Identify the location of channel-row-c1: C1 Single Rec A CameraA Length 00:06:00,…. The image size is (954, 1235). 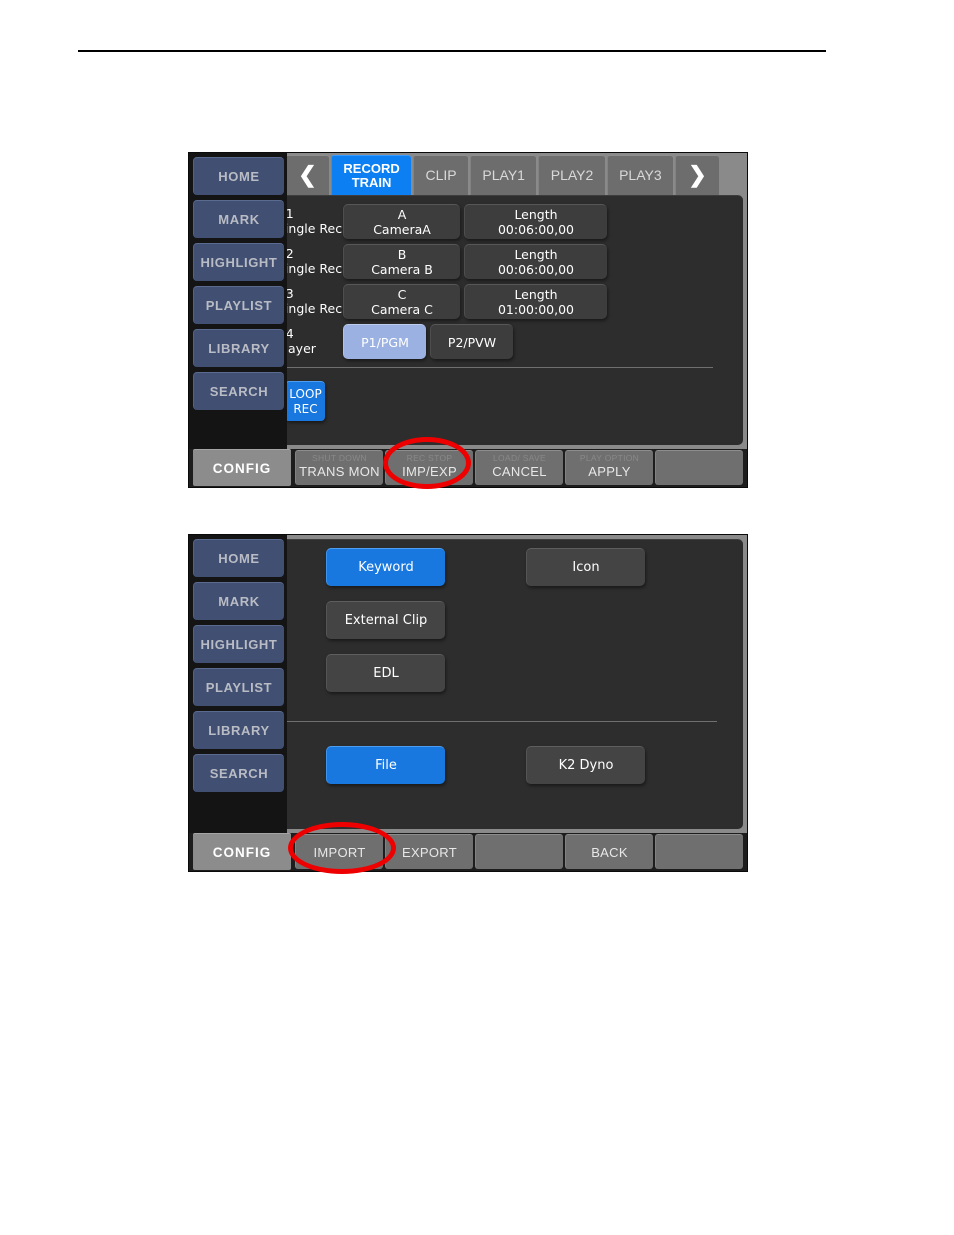
(510, 221).